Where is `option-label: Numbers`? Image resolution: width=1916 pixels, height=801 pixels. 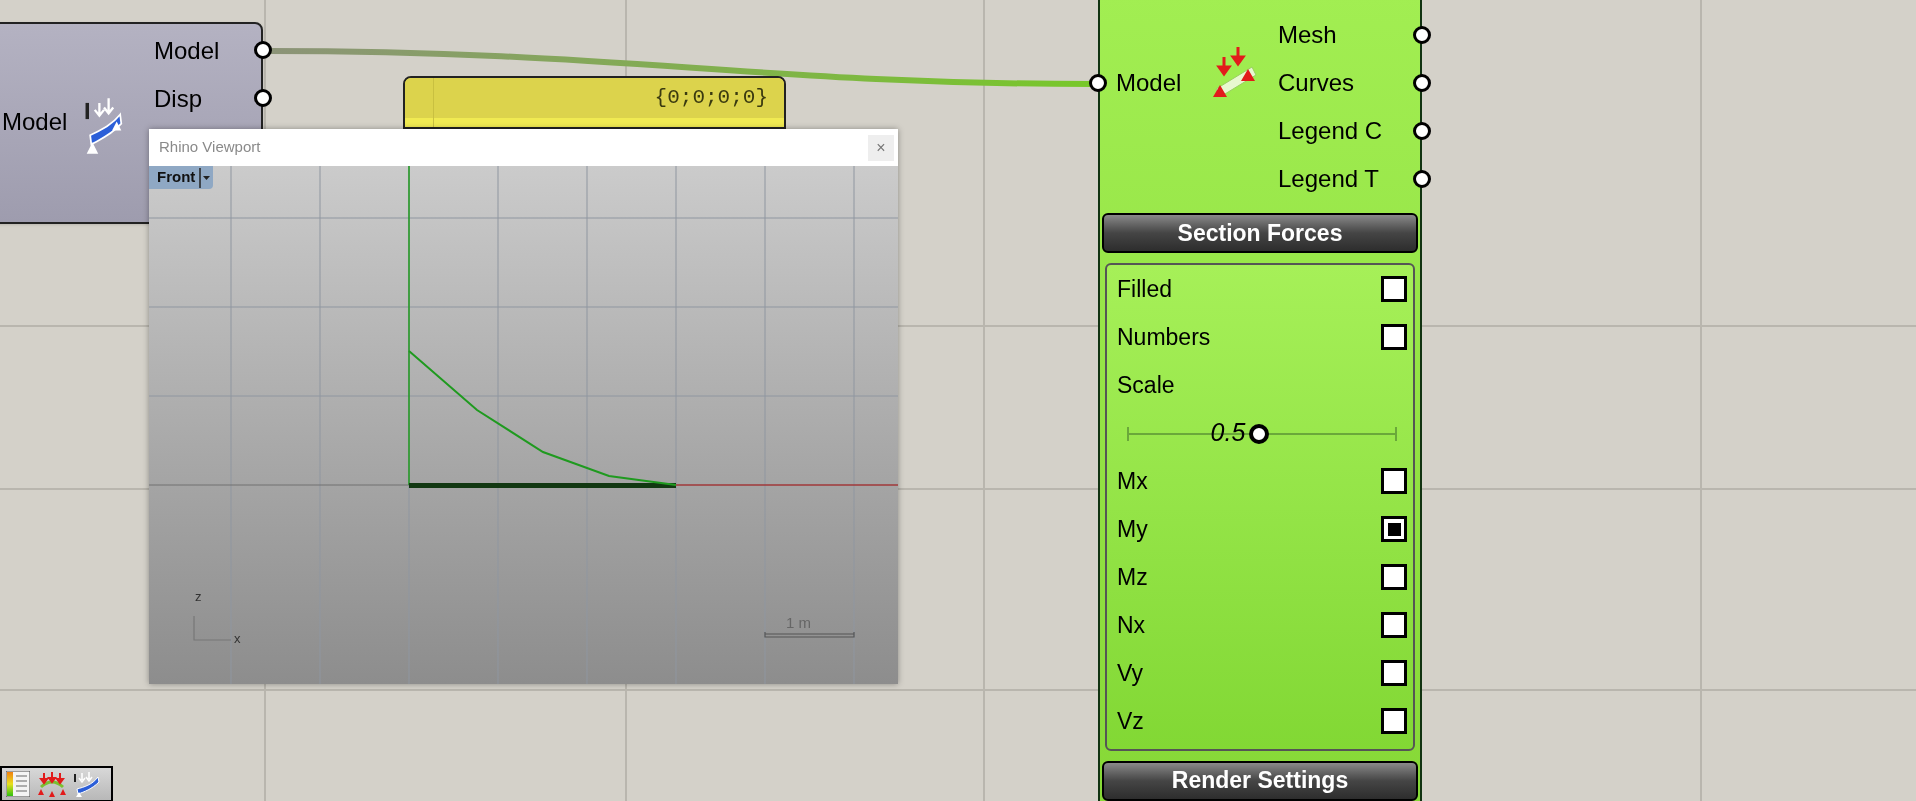
option-label: Numbers is located at coordinates (1164, 337).